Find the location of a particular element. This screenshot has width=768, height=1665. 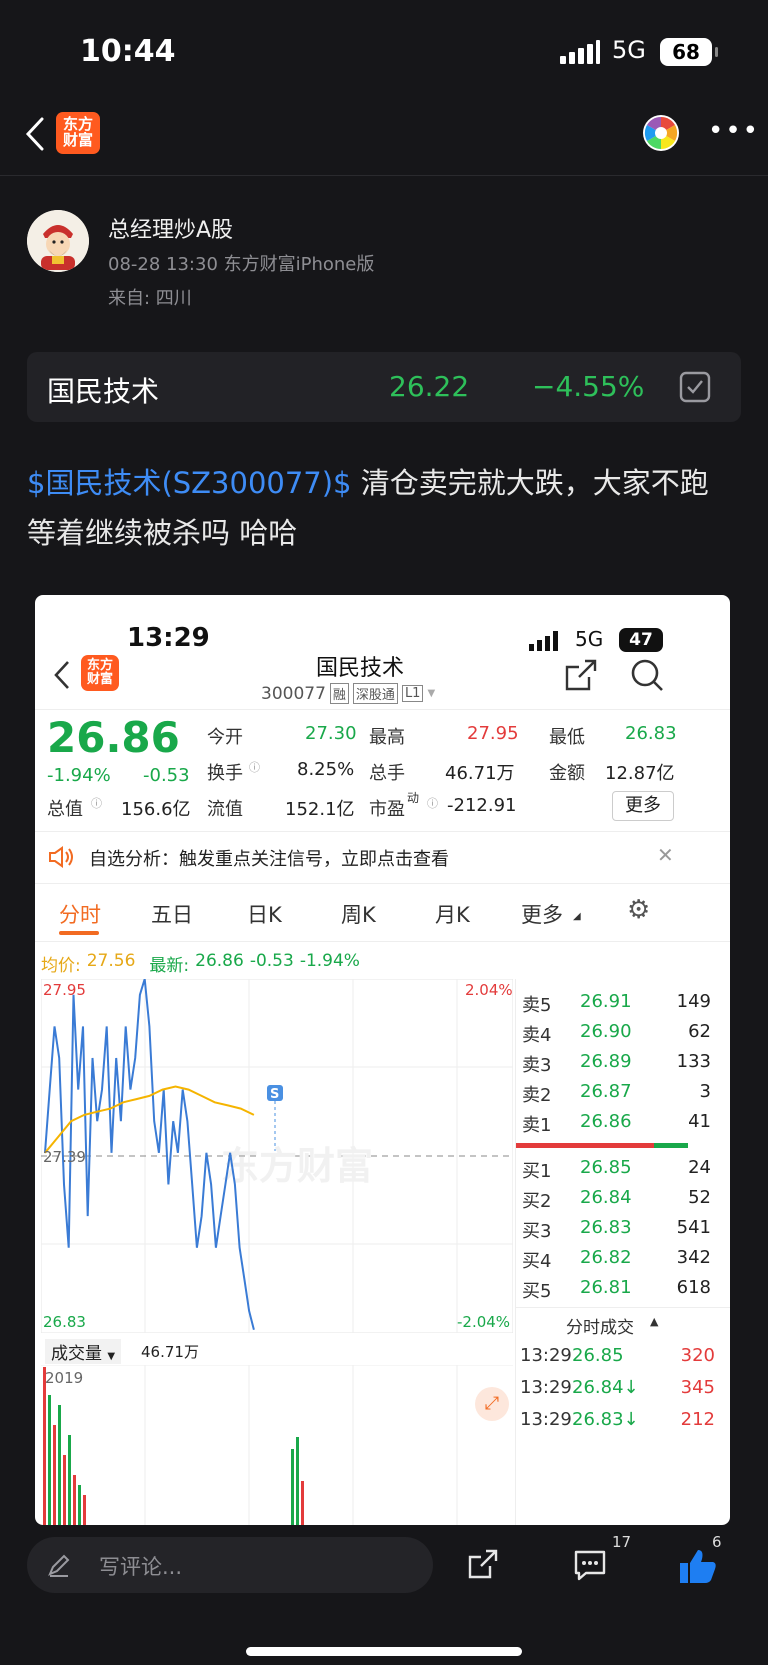

close-icon: ✕ is located at coordinates (665, 855).